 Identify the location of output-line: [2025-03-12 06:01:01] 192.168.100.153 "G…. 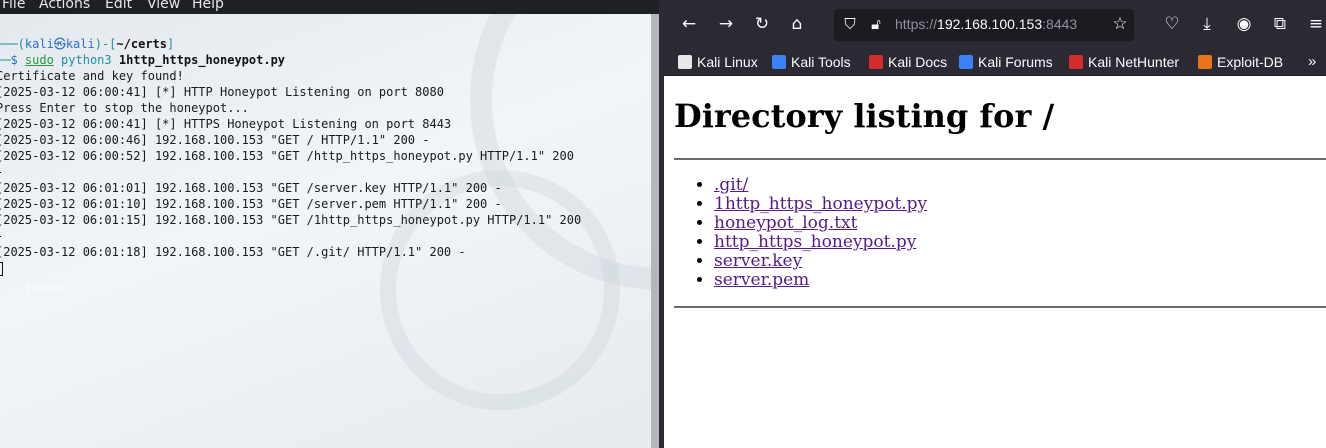
(251, 188).